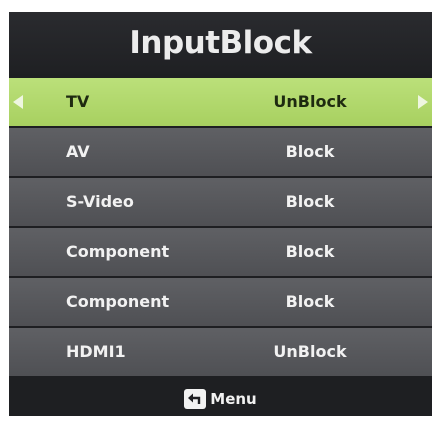 This screenshot has width=439, height=424. What do you see at coordinates (78, 101) in the screenshot?
I see `row-label: TV` at bounding box center [78, 101].